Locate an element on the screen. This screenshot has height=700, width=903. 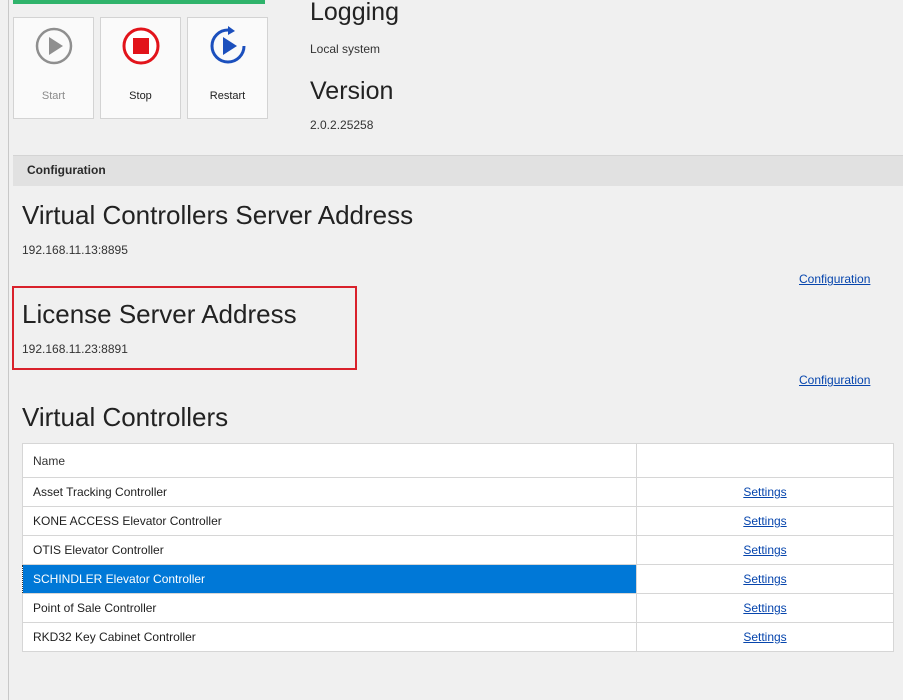
controller-name: Asset Tracking Controller is located at coordinates (329, 492).